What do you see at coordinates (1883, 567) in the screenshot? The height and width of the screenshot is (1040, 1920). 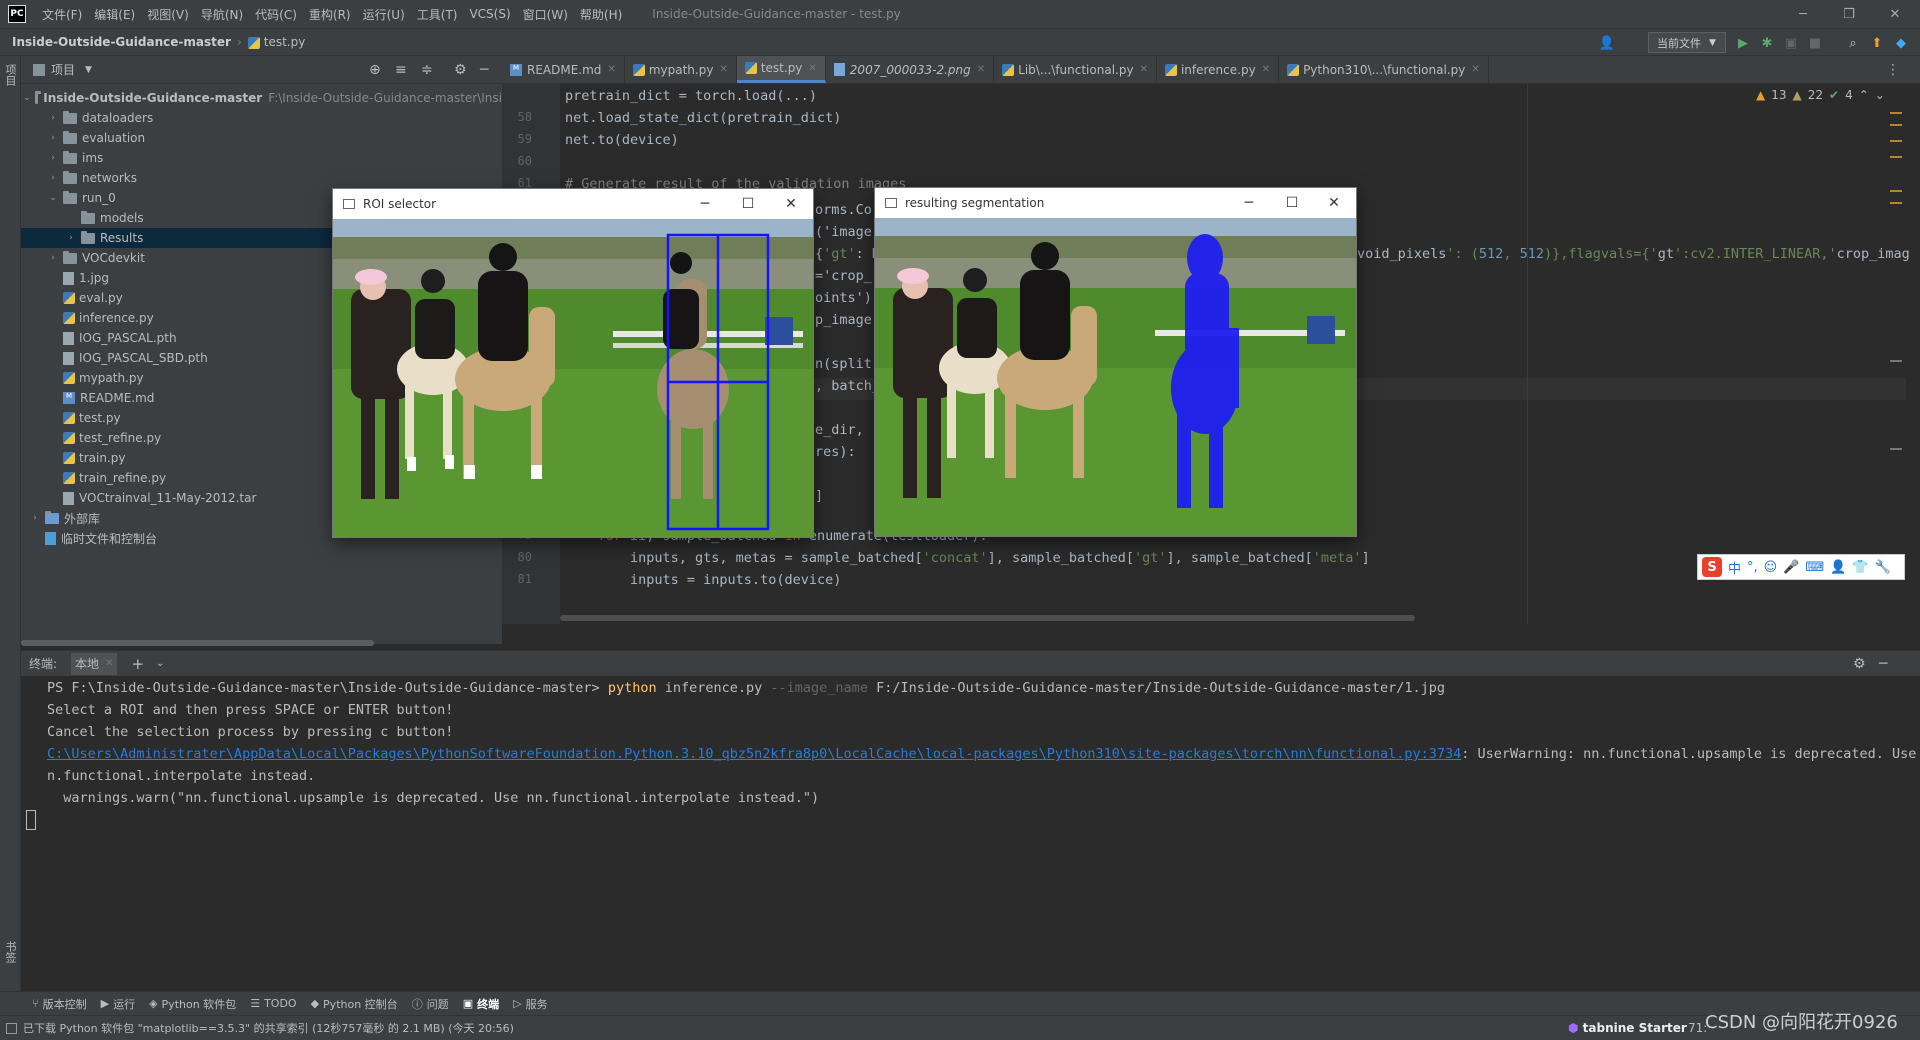 I see `wrench-icon: 🔧` at bounding box center [1883, 567].